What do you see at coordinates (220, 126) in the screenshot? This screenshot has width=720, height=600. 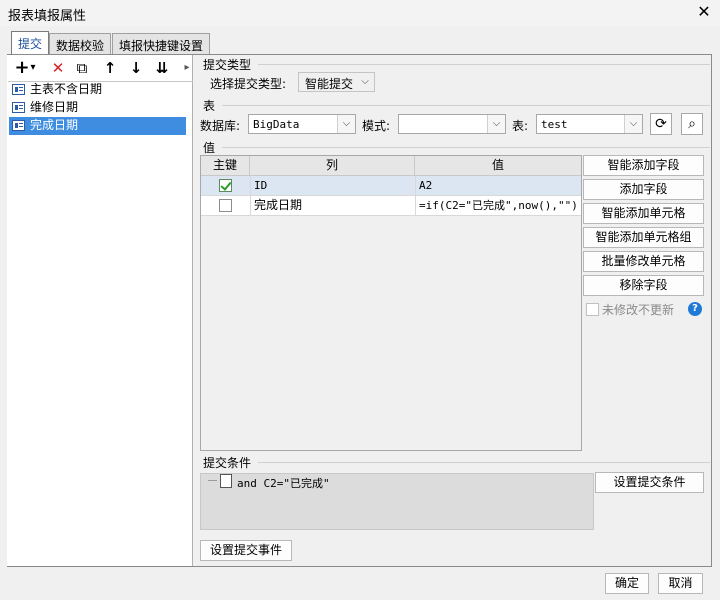 I see `database-label: 数据库:` at bounding box center [220, 126].